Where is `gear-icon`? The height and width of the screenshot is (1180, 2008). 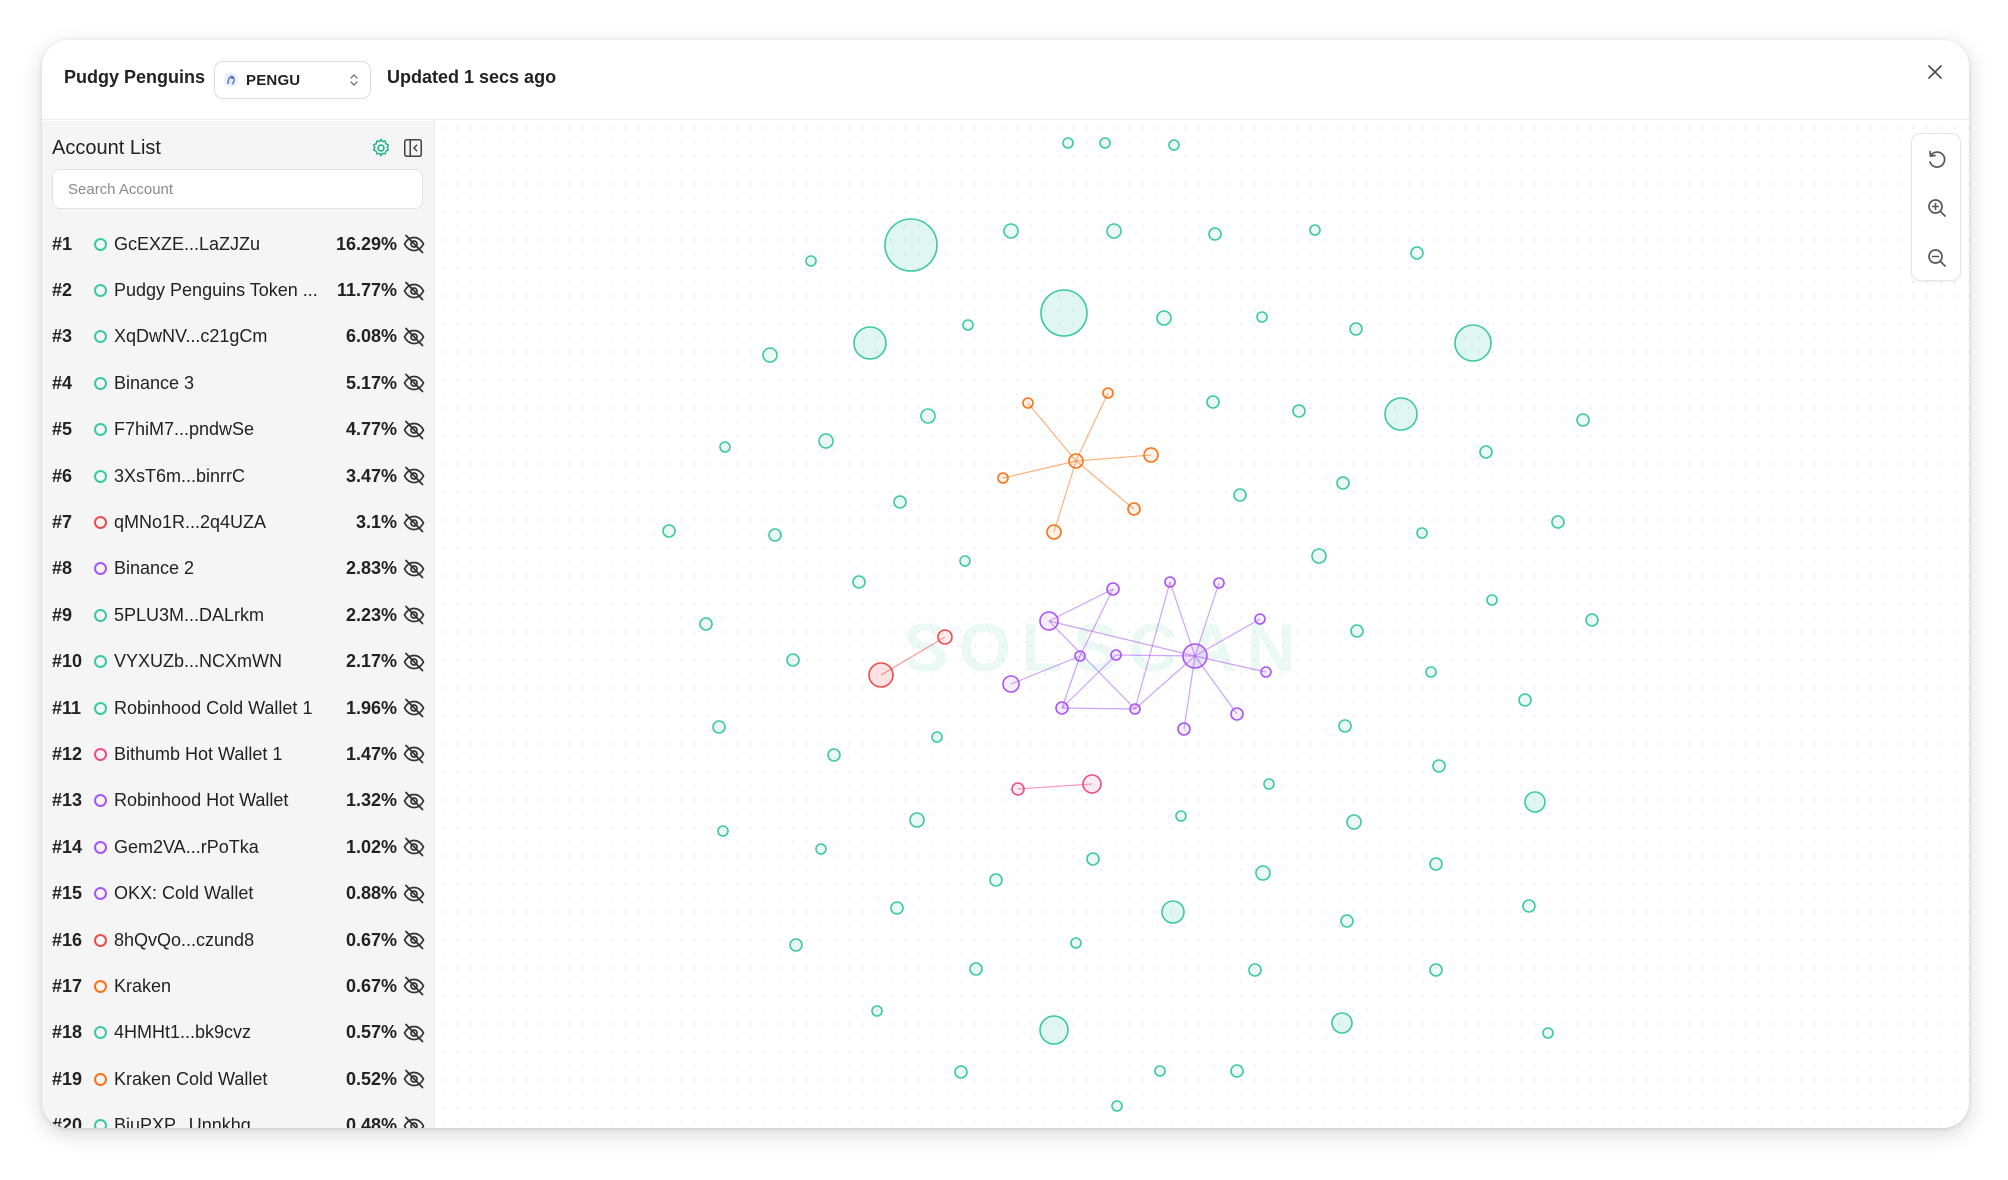 gear-icon is located at coordinates (381, 148).